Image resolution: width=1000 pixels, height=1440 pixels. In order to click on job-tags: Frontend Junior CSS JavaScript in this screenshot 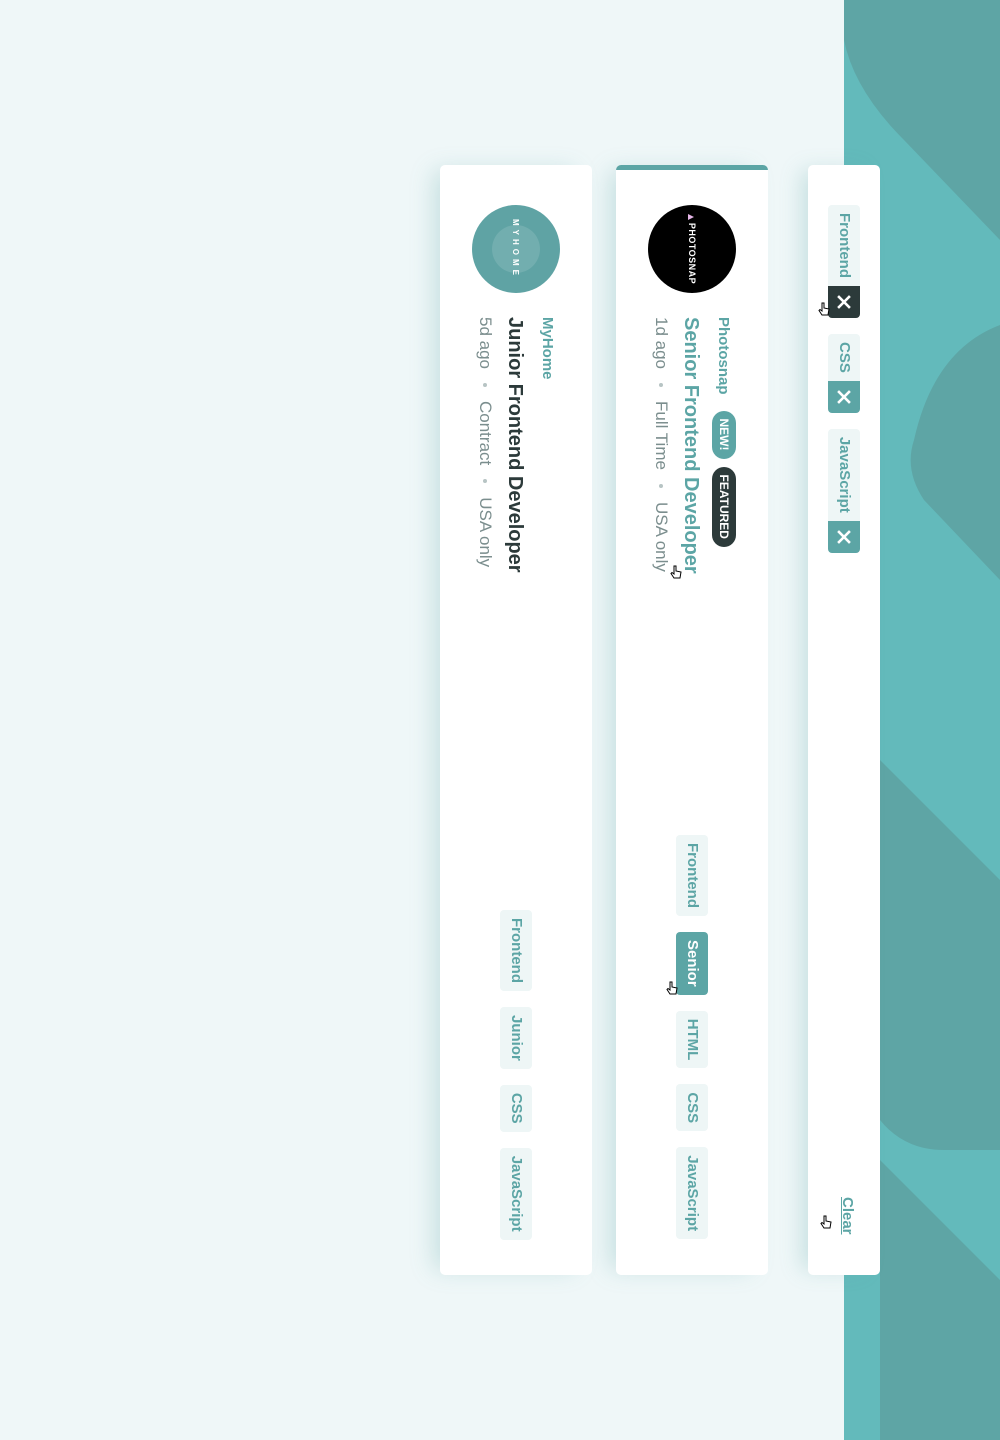, I will do `click(516, 1075)`.